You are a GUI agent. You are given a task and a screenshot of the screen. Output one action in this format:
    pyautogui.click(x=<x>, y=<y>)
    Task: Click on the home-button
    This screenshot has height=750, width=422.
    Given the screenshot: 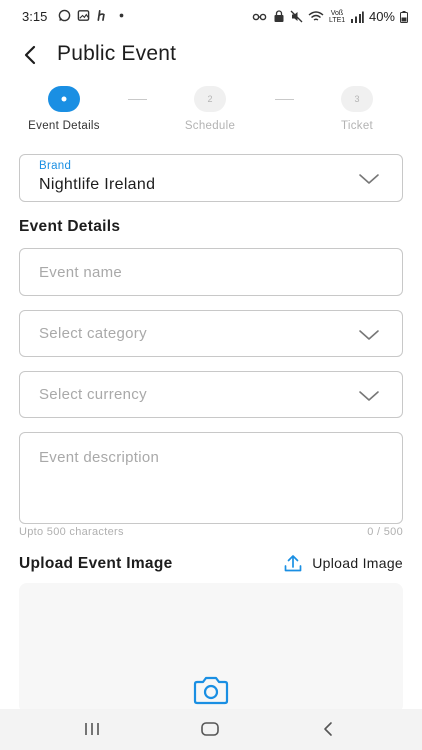 What is the action you would take?
    pyautogui.click(x=210, y=729)
    